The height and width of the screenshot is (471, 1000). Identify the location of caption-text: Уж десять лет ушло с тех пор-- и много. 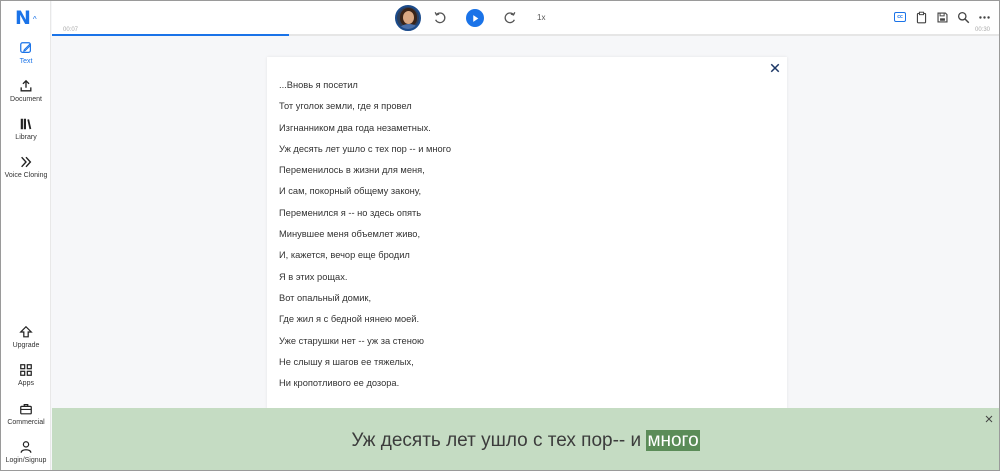
(525, 441).